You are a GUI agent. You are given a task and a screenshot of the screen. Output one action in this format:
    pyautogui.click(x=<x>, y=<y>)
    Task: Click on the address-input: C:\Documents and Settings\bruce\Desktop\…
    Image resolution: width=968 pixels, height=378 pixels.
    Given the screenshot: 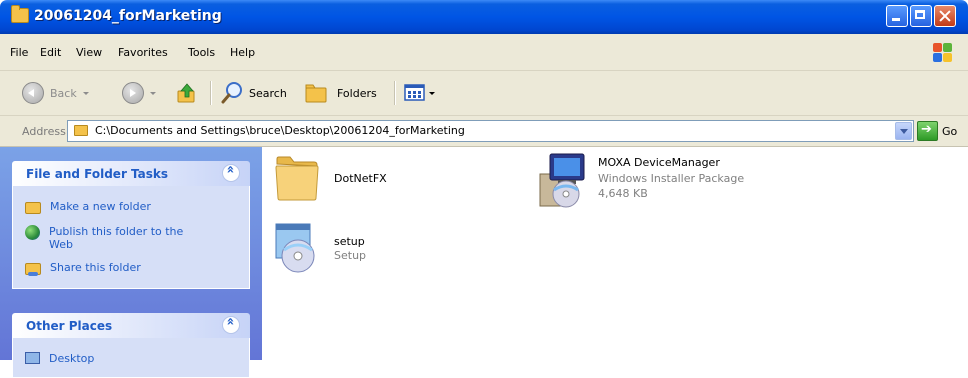 What is the action you would take?
    pyautogui.click(x=490, y=131)
    